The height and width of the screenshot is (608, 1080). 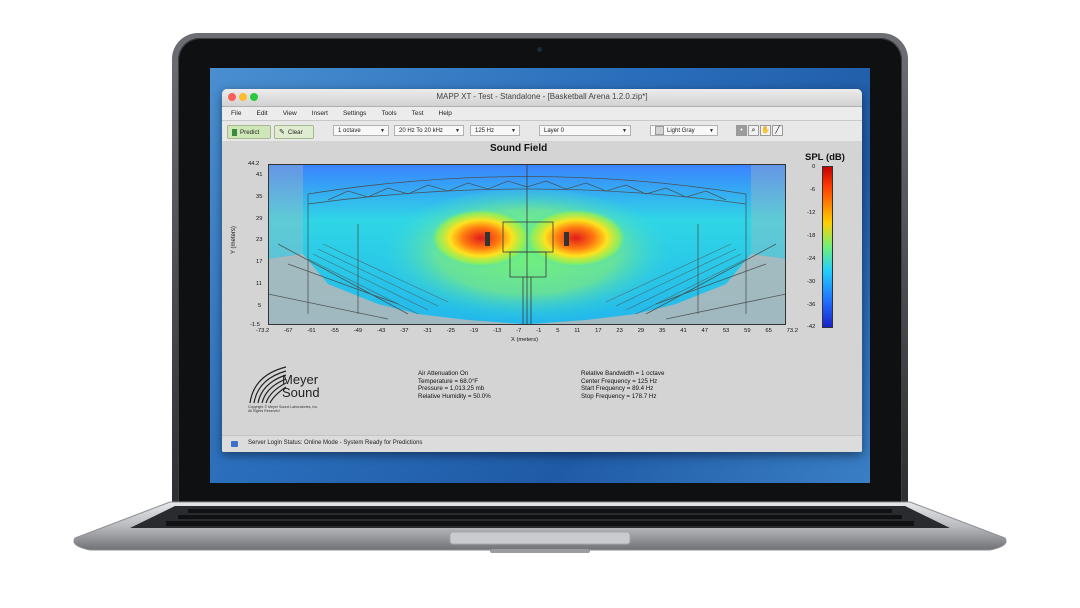 What do you see at coordinates (259, 240) in the screenshot?
I see `y-tick: 23` at bounding box center [259, 240].